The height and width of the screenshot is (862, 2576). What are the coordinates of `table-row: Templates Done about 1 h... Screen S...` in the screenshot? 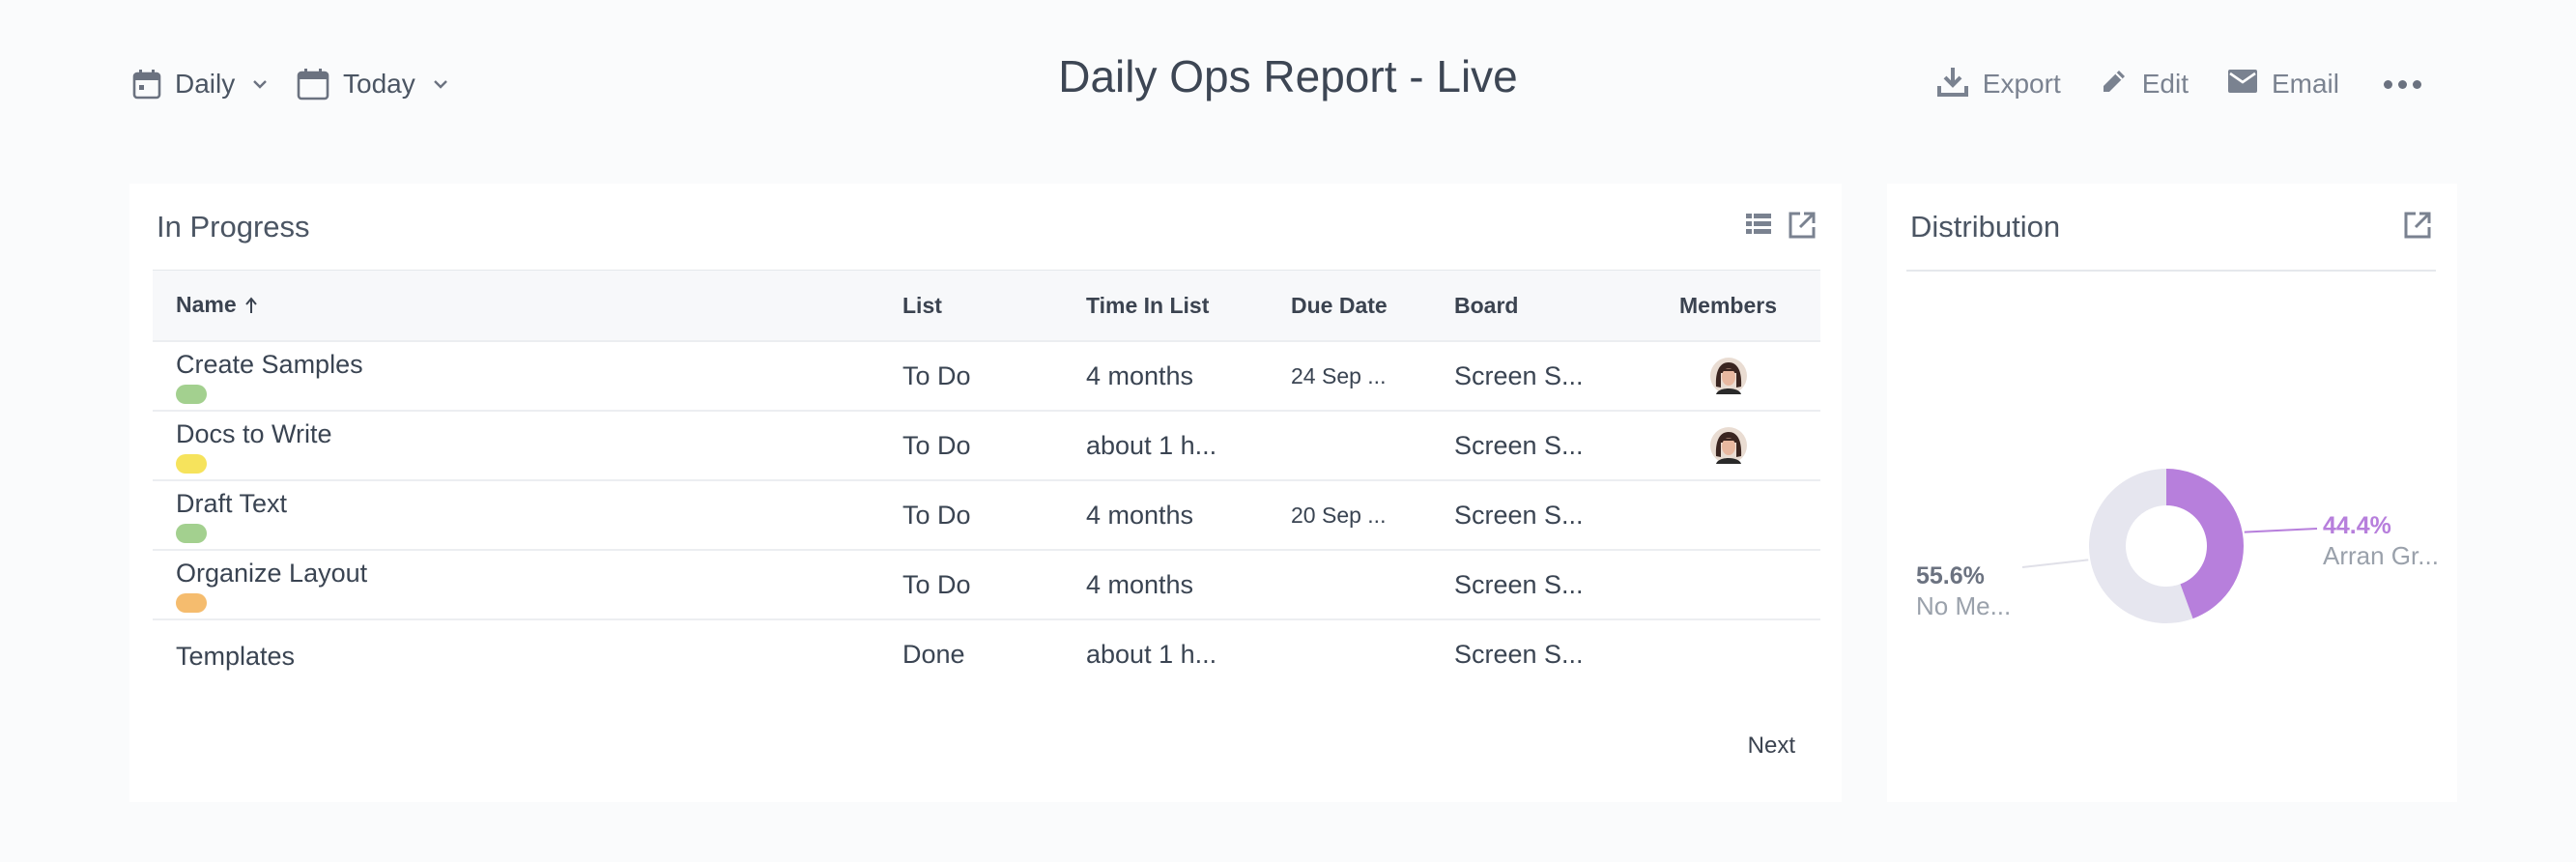 It's located at (987, 653).